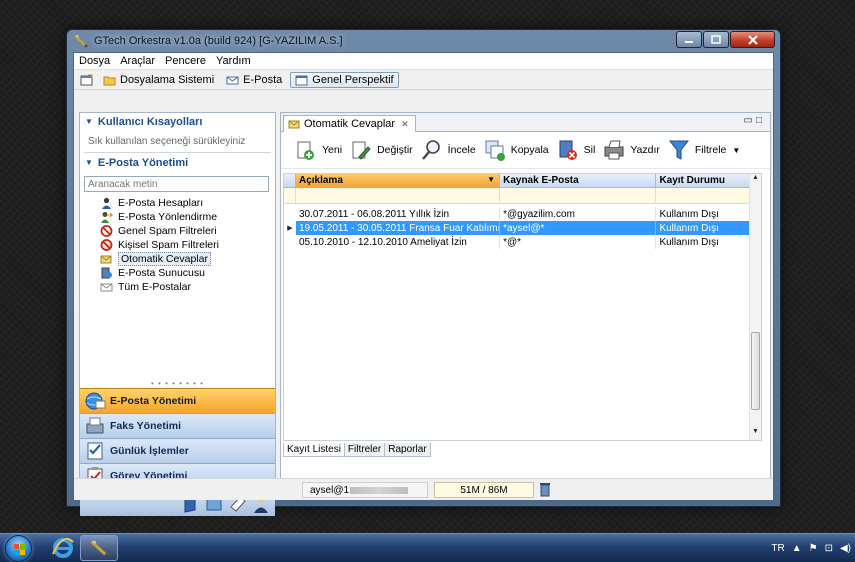 Image resolution: width=855 pixels, height=562 pixels. I want to click on collapse-triangle-icon: ▼, so click(89, 162).